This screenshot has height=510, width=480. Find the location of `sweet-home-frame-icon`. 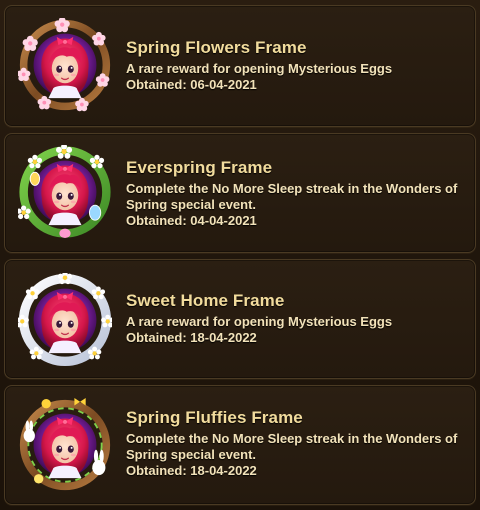

sweet-home-frame-icon is located at coordinates (65, 320).